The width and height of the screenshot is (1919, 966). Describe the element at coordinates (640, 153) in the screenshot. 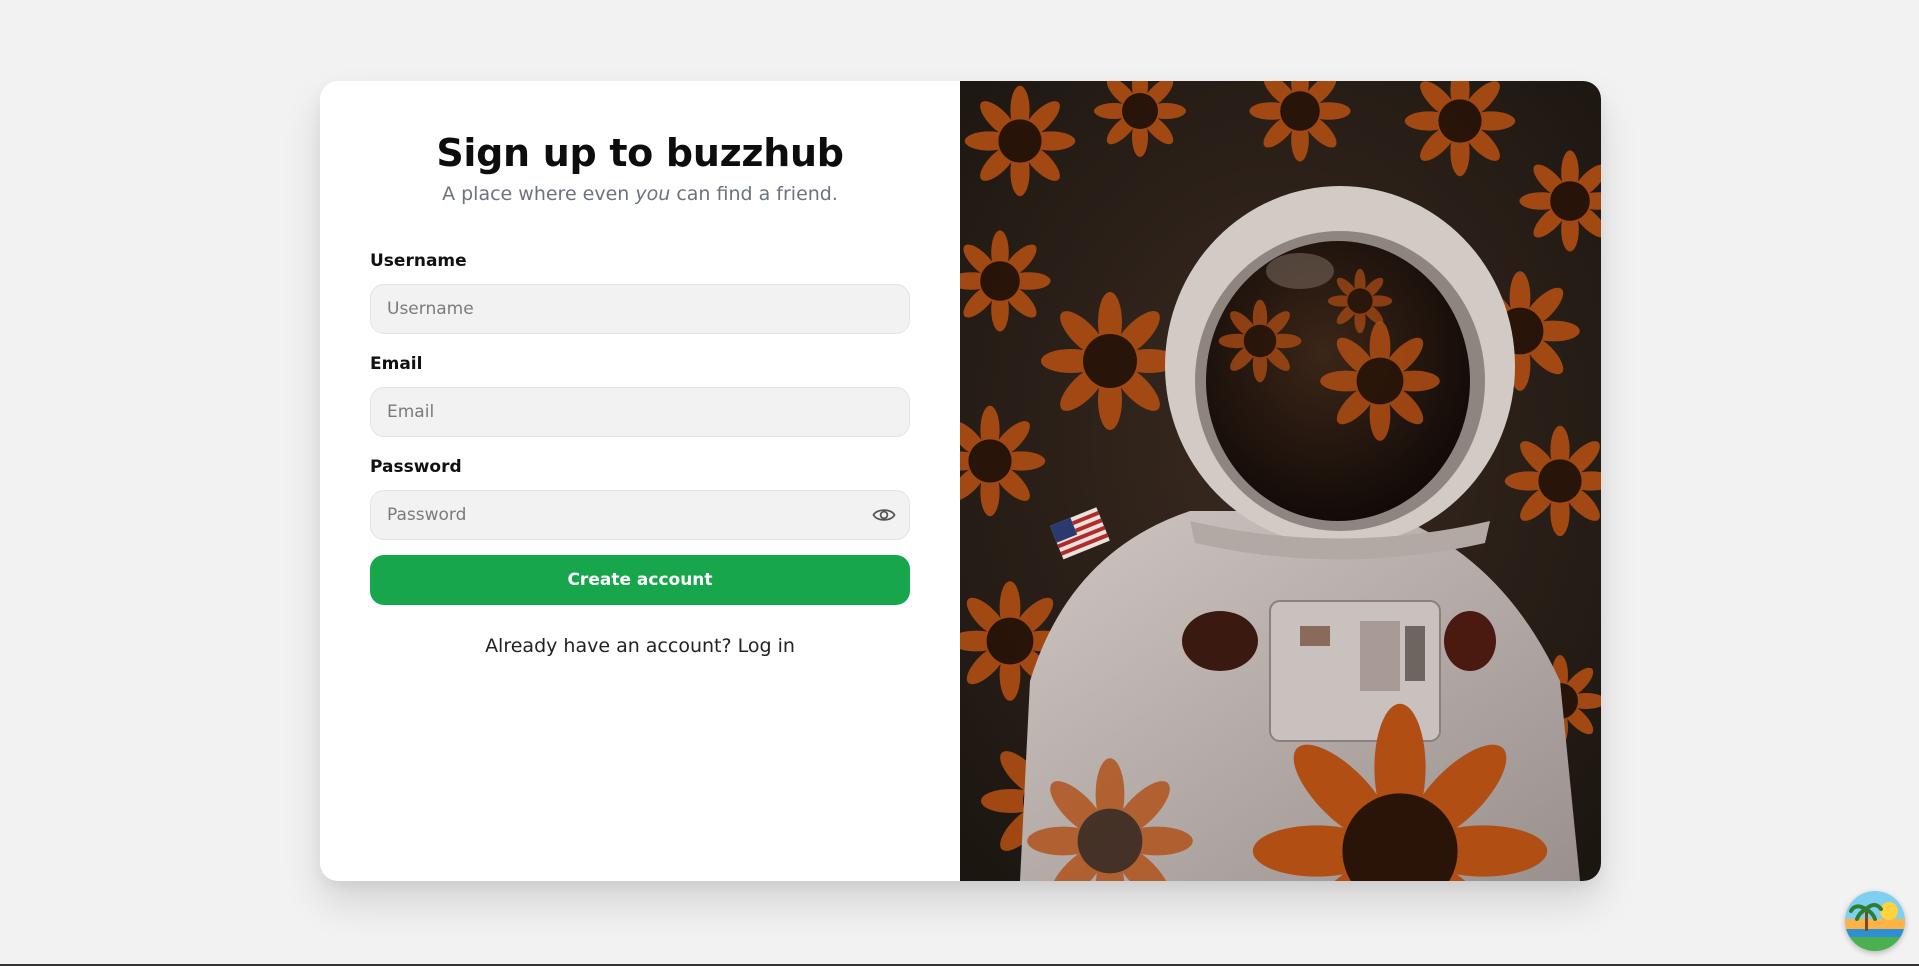

I see `page-title: Sign up to buzzhub` at that location.